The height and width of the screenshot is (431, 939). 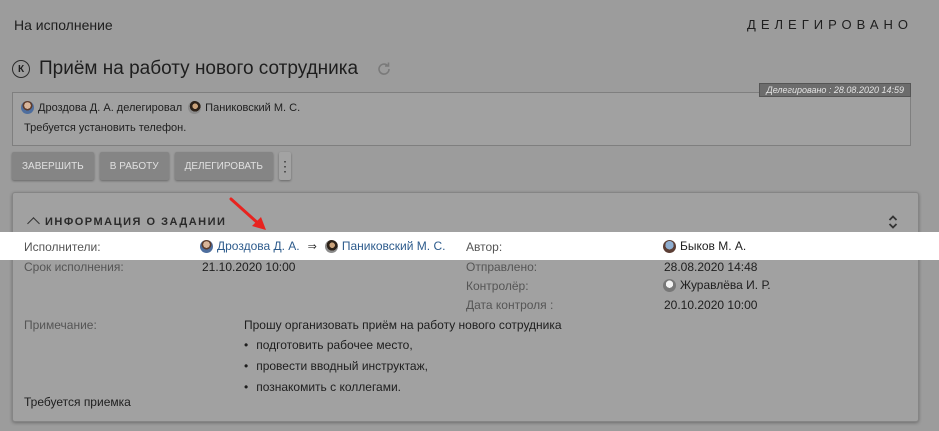 I want to click on controller-label: Контролёр:, so click(x=497, y=286).